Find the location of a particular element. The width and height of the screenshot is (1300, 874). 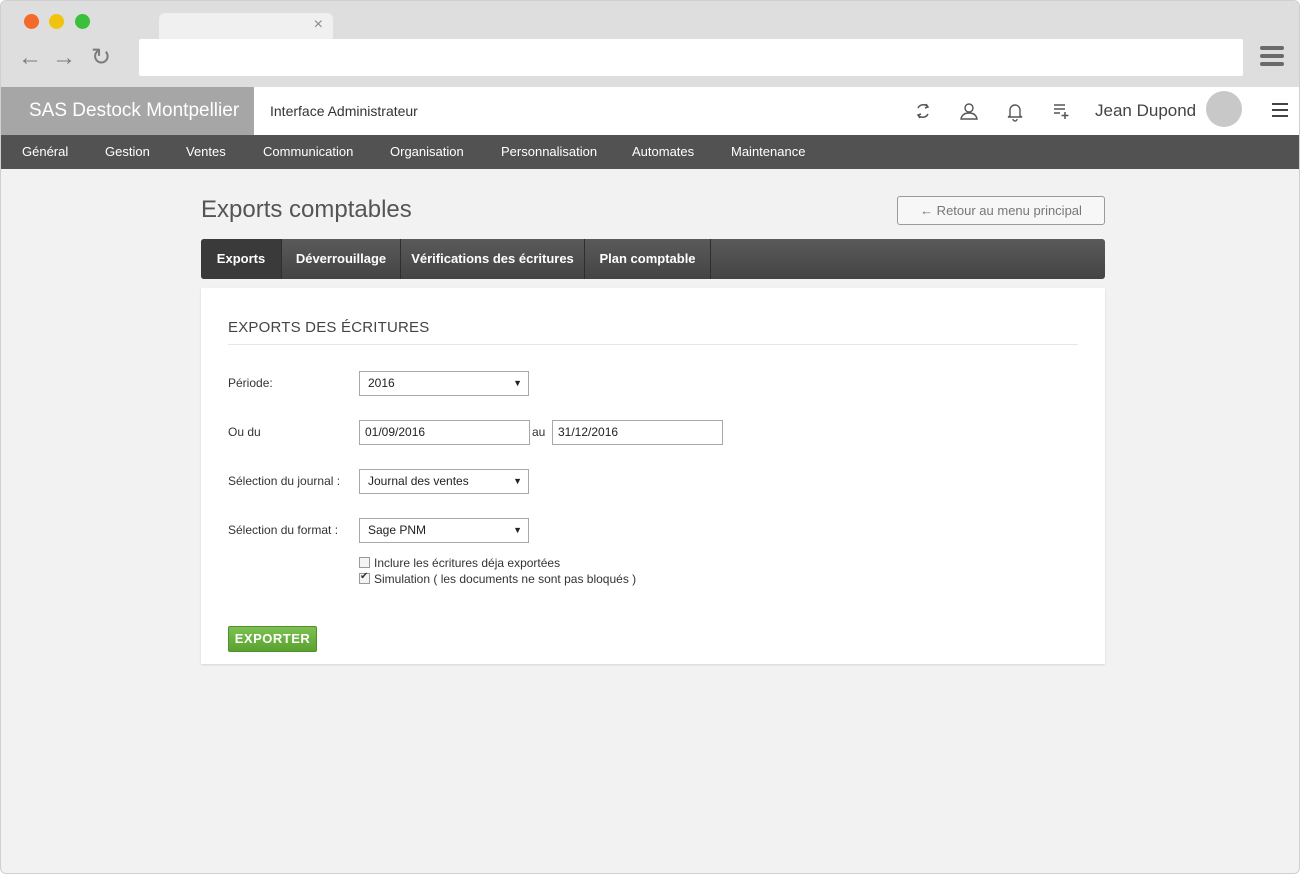

sync-icon is located at coordinates (923, 111).